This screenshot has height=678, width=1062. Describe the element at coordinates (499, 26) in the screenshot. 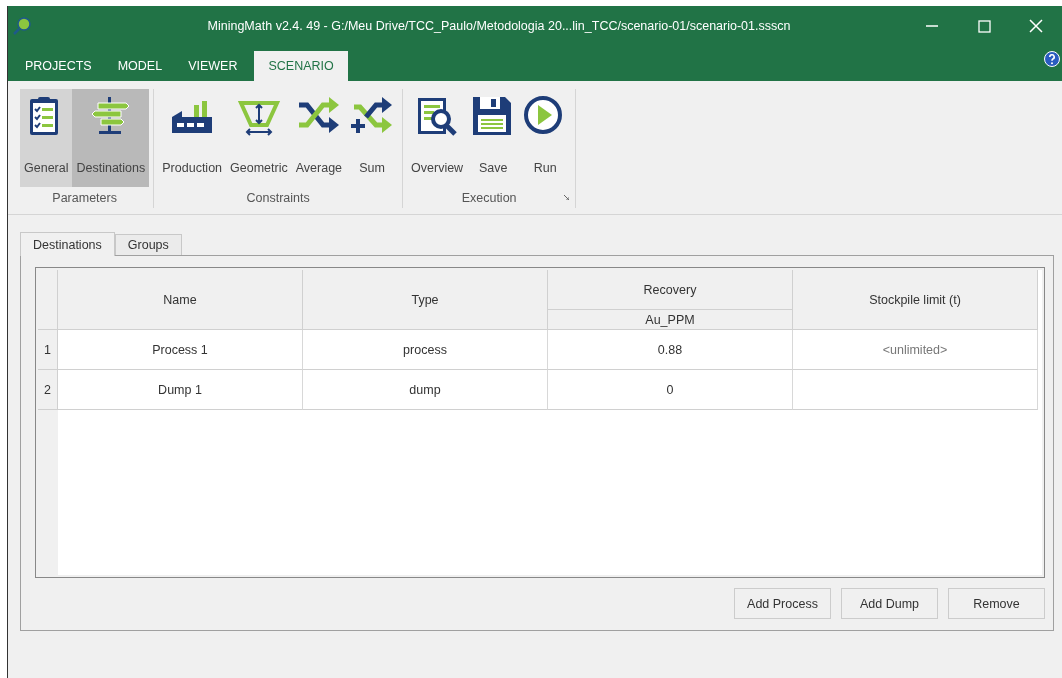

I see `window-title: MiningMath v2.4. 49 - G:/Meu Drive/TCC_Paulo/Metodologia 20...lin_TCC/scenario-01/scenario-01.ssscn` at that location.